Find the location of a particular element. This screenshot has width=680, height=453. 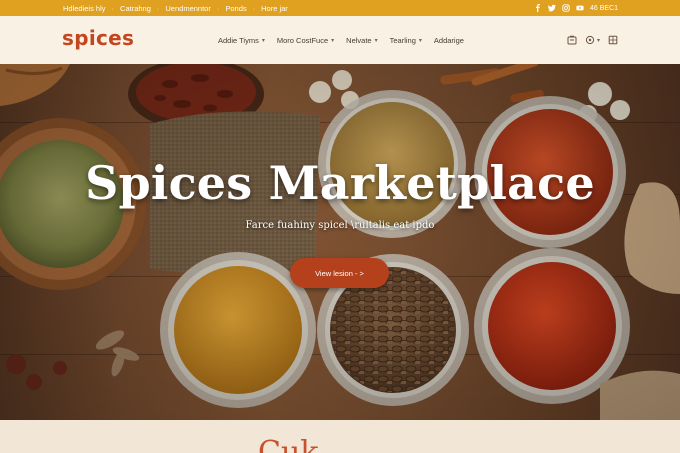

youtube-icon is located at coordinates (580, 8).